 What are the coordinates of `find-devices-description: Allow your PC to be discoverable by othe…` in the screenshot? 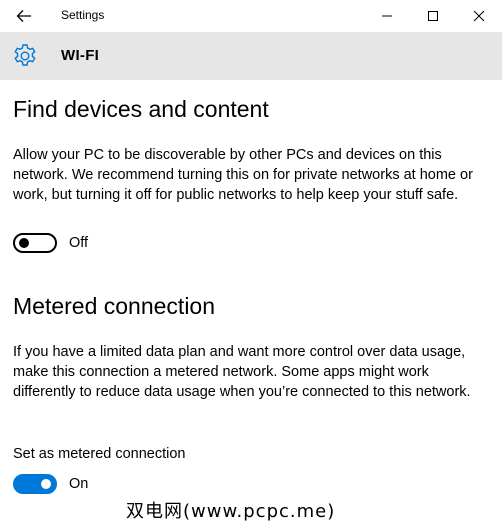 It's located at (243, 175).